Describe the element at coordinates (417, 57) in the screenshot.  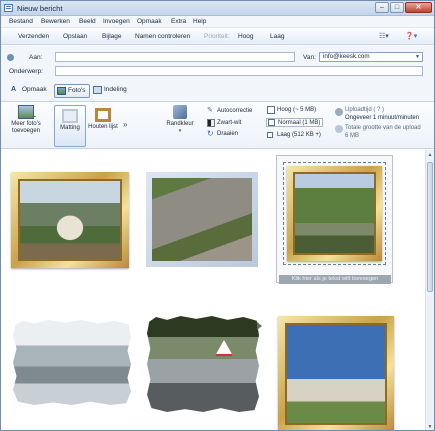
I see `chevron-down-icon: ▼` at that location.